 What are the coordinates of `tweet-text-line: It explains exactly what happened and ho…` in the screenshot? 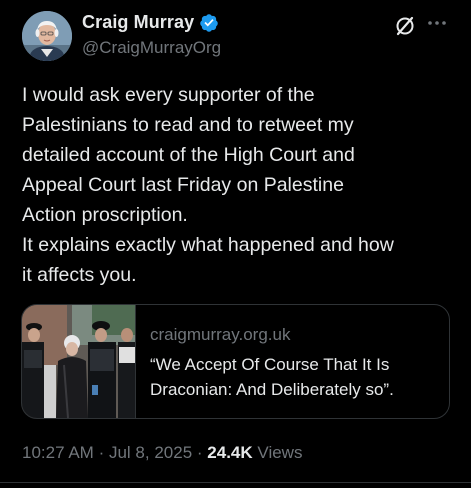 It's located at (208, 245).